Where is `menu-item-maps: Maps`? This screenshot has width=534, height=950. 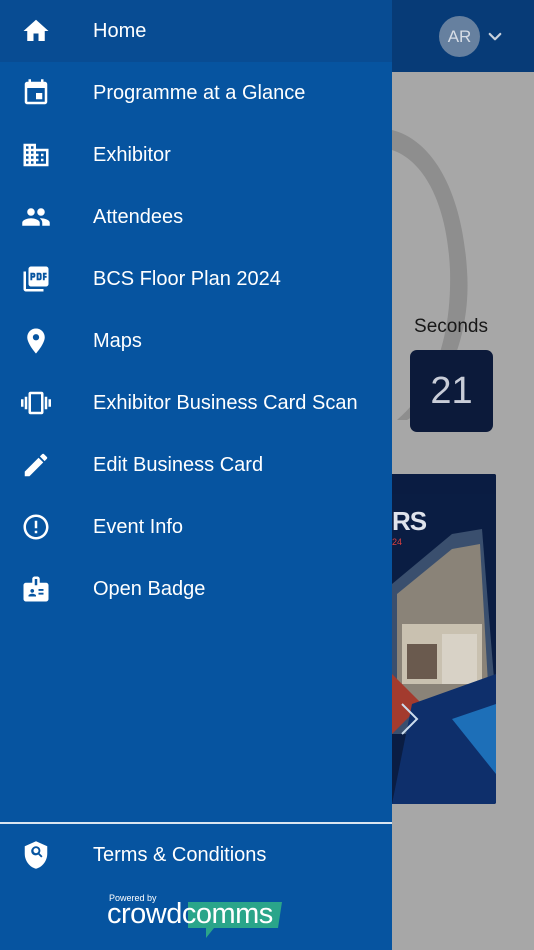
menu-item-maps: Maps is located at coordinates (196, 341).